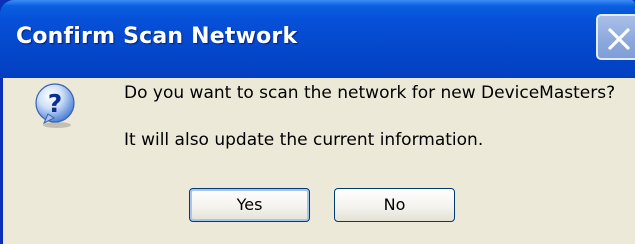 The height and width of the screenshot is (244, 635). What do you see at coordinates (157, 36) in the screenshot?
I see `window-title: Confirm Scan Network` at bounding box center [157, 36].